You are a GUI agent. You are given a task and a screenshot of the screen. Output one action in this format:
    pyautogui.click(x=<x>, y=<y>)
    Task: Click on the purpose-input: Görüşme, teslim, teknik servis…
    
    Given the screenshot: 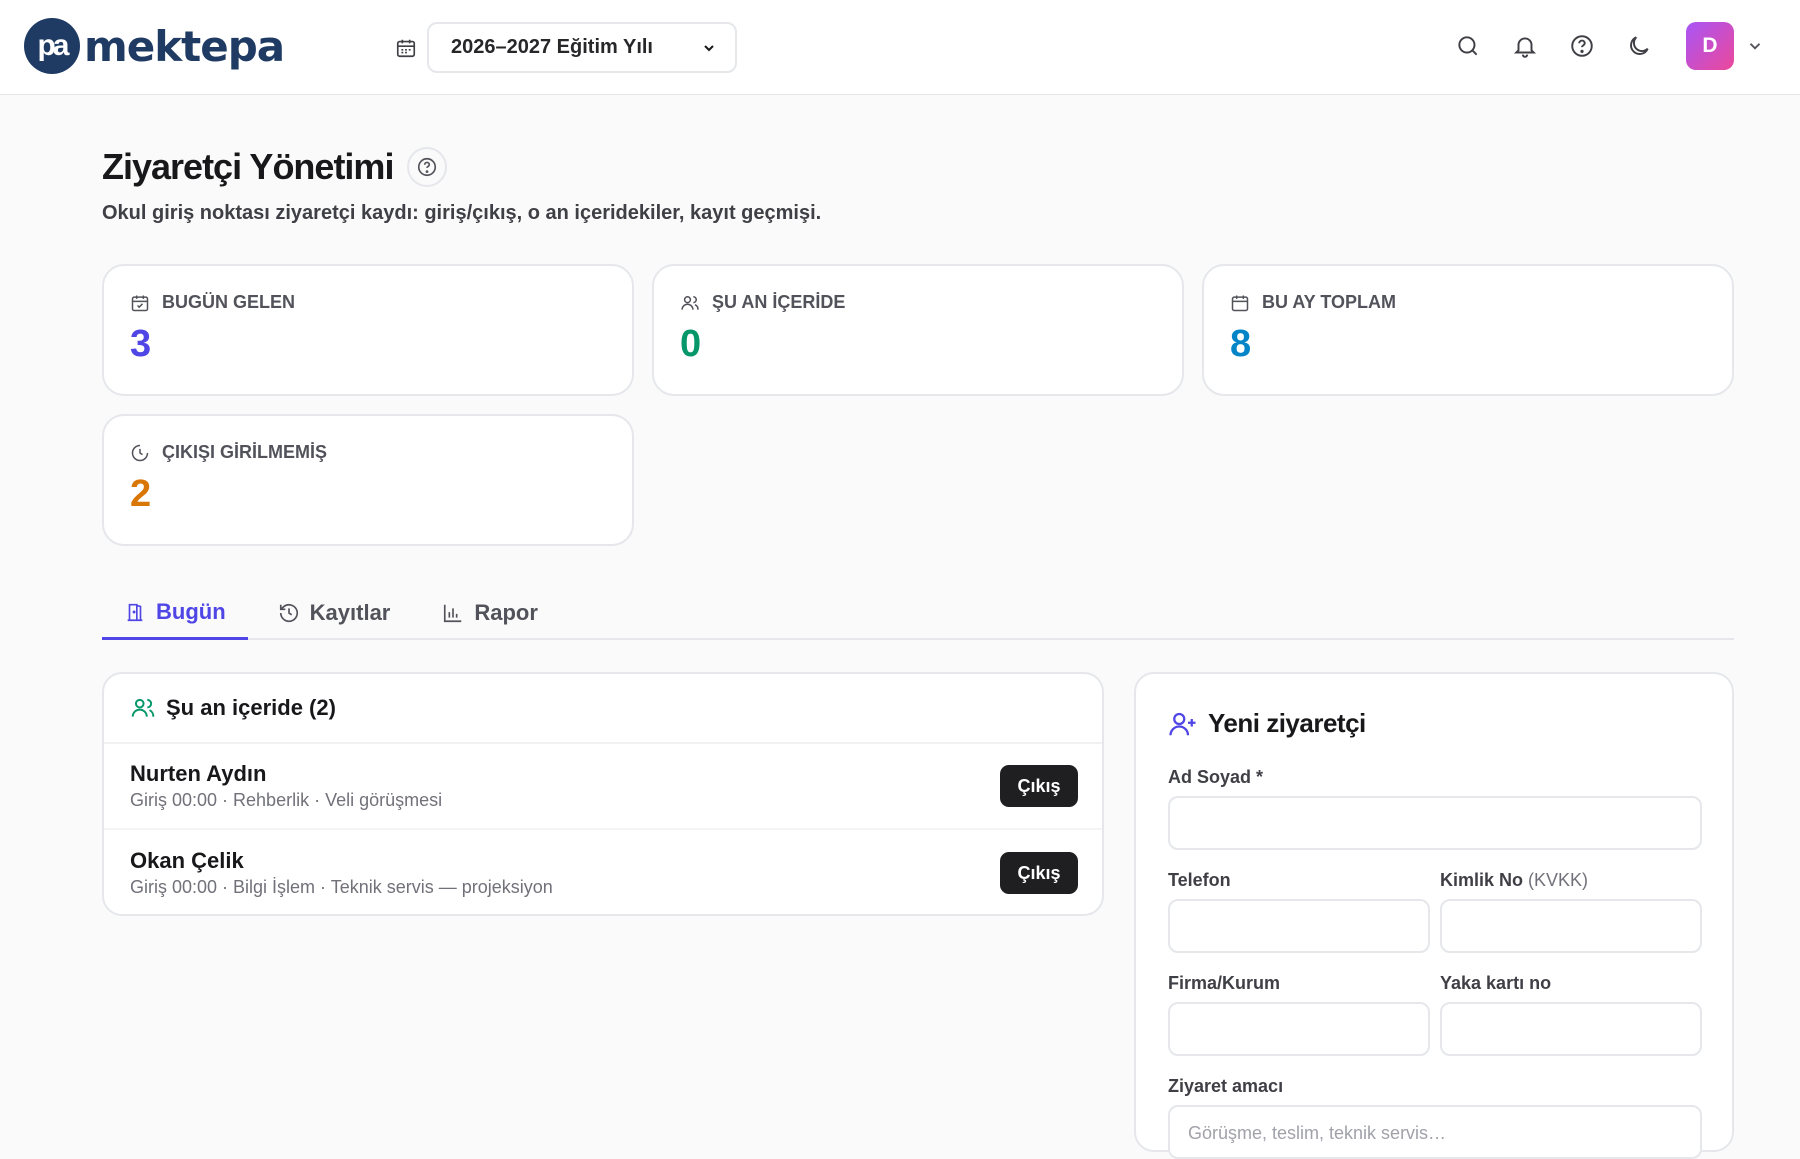 What is the action you would take?
    pyautogui.click(x=1435, y=1132)
    